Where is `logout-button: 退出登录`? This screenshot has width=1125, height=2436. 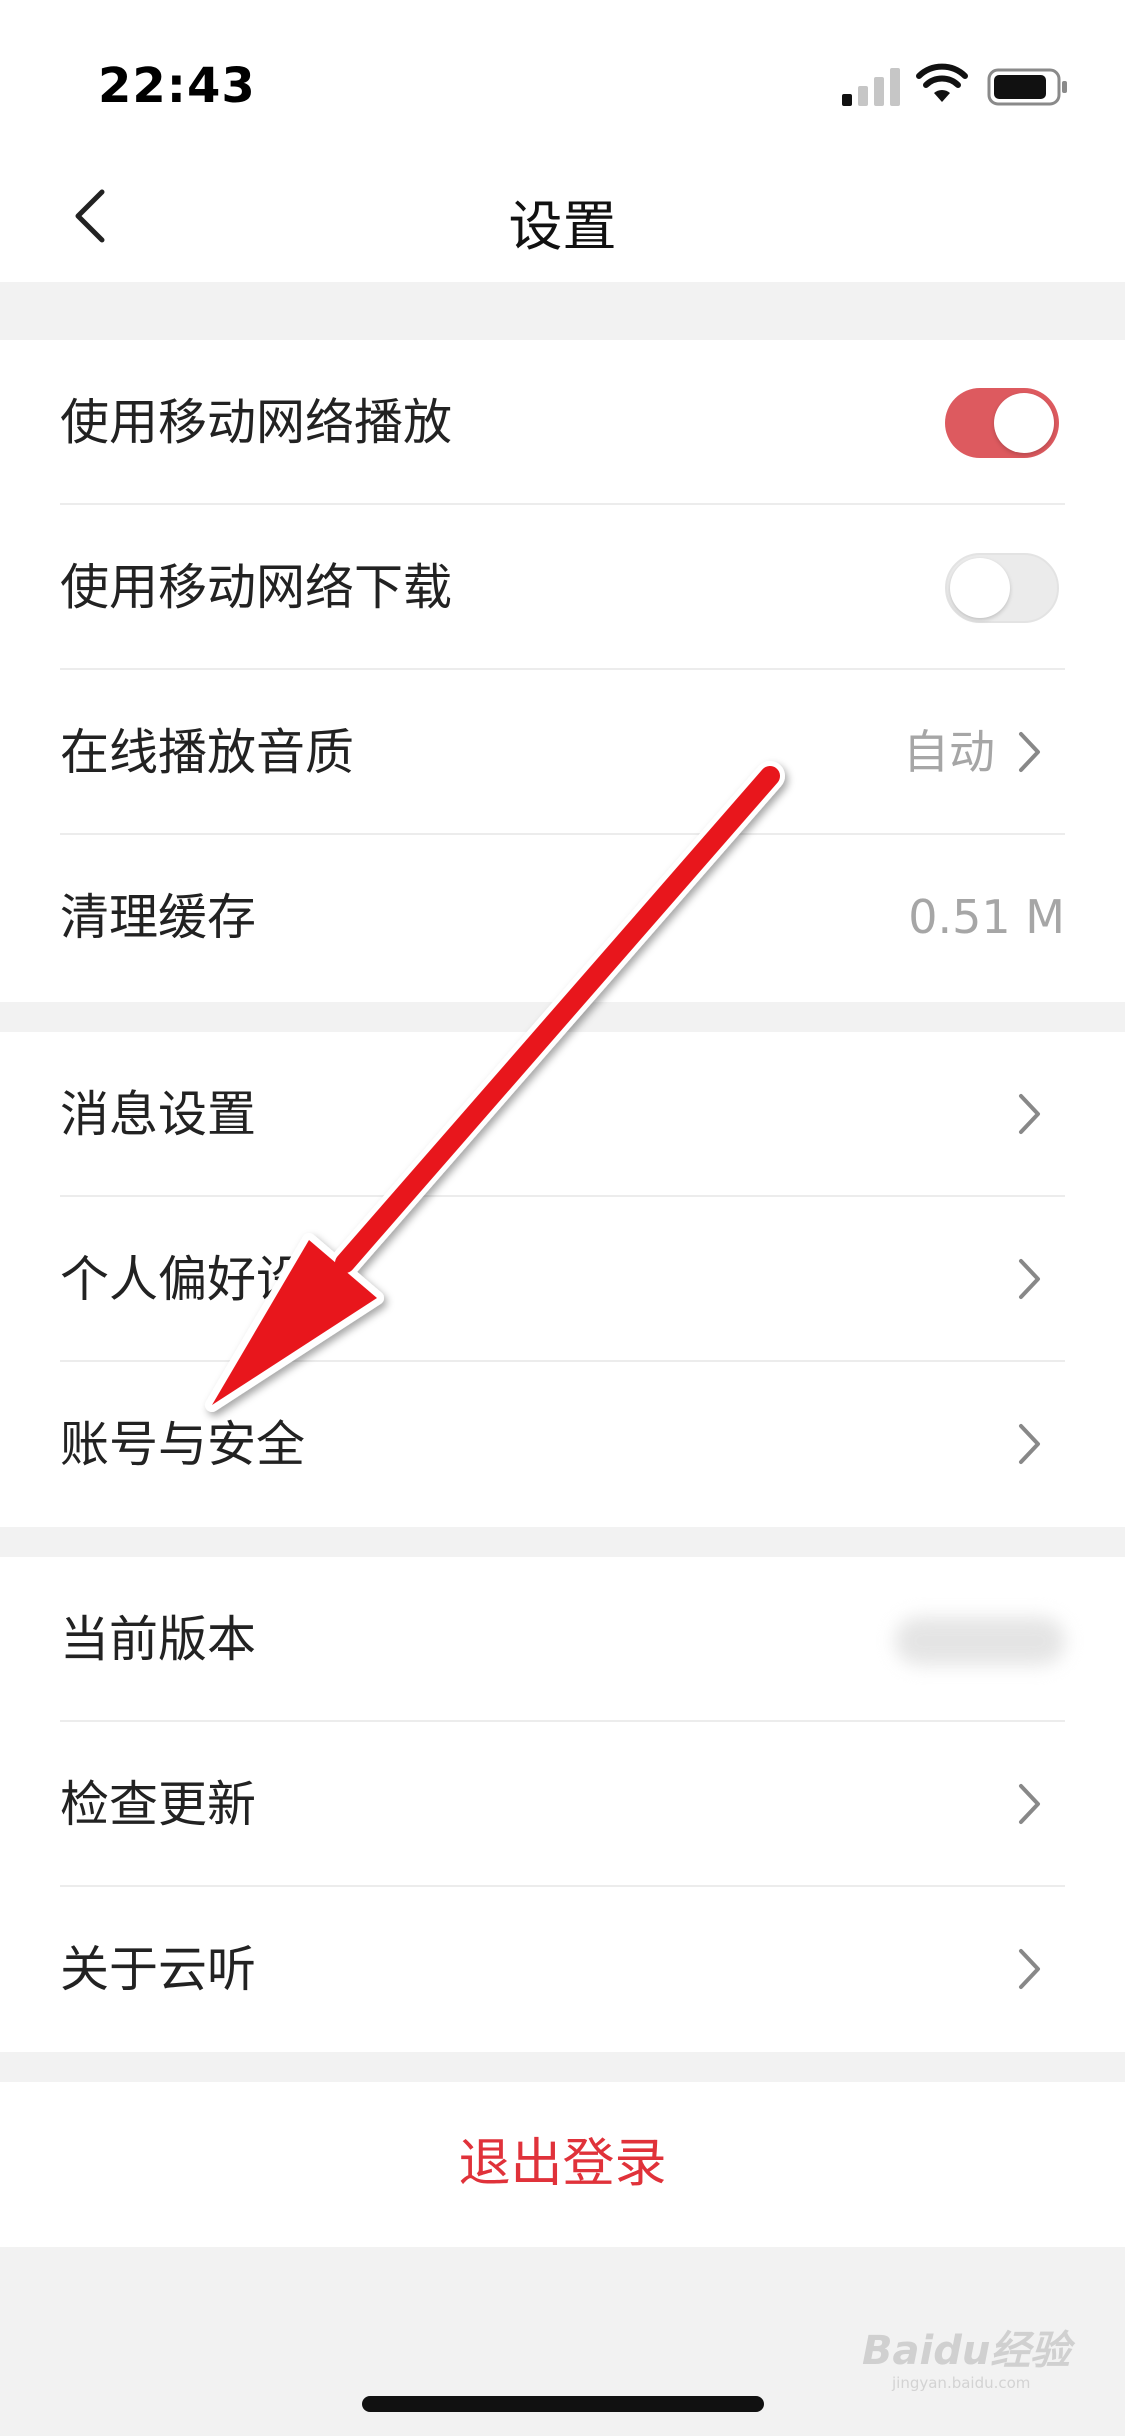 logout-button: 退出登录 is located at coordinates (562, 2164).